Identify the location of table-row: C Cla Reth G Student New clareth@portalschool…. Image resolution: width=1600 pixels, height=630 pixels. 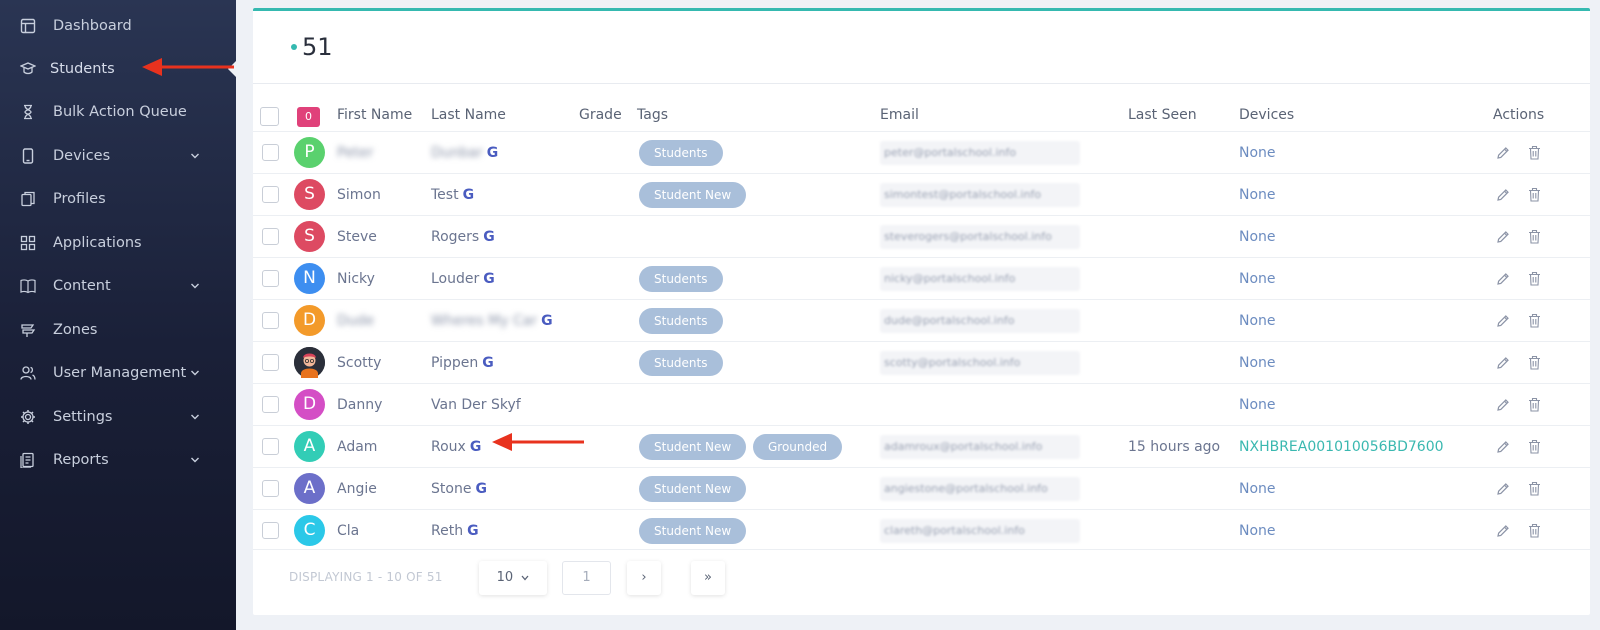
(921, 530).